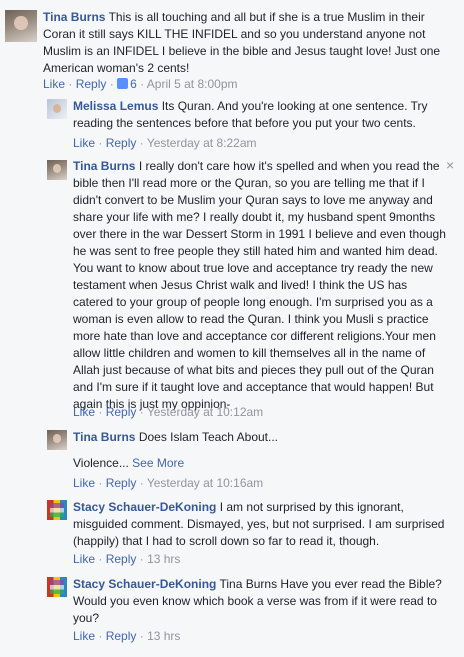 The width and height of the screenshot is (464, 657). What do you see at coordinates (205, 483) in the screenshot?
I see `timestamp: Yesterday at 10:16am` at bounding box center [205, 483].